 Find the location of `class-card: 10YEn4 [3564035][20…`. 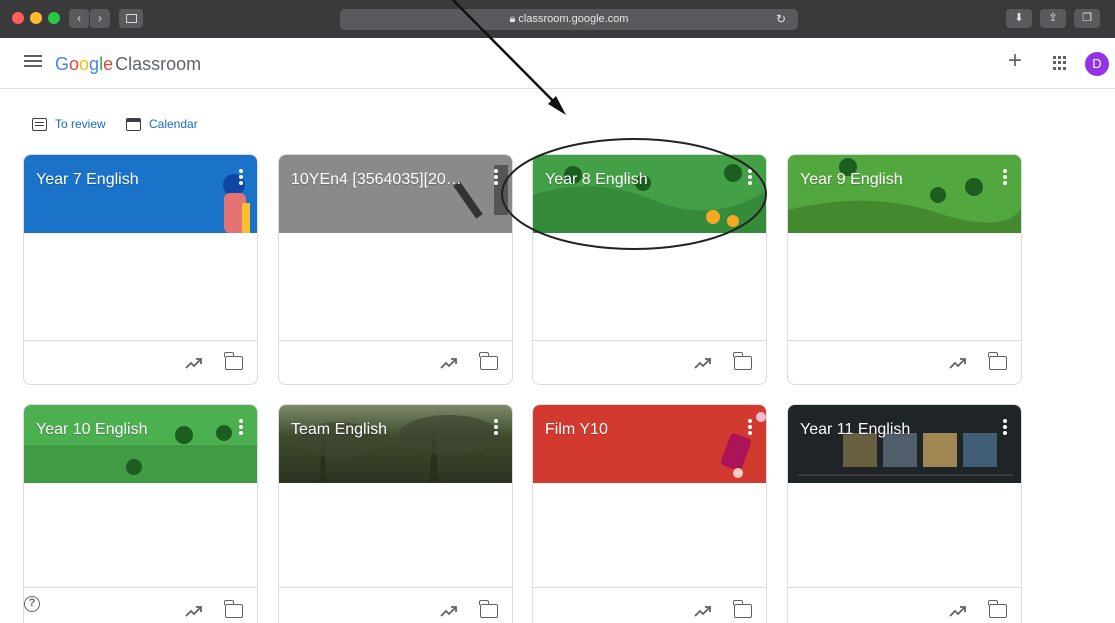

class-card: 10YEn4 [3564035][20… is located at coordinates (395, 269).